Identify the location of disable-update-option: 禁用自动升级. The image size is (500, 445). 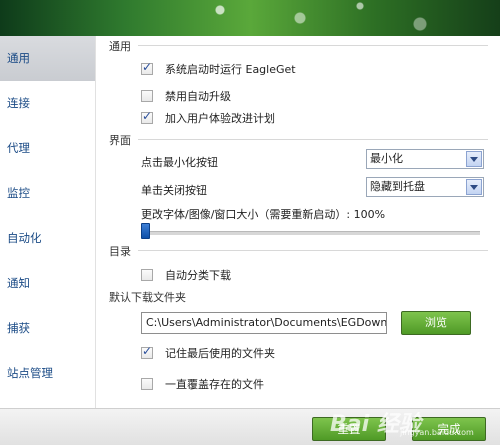
(186, 96).